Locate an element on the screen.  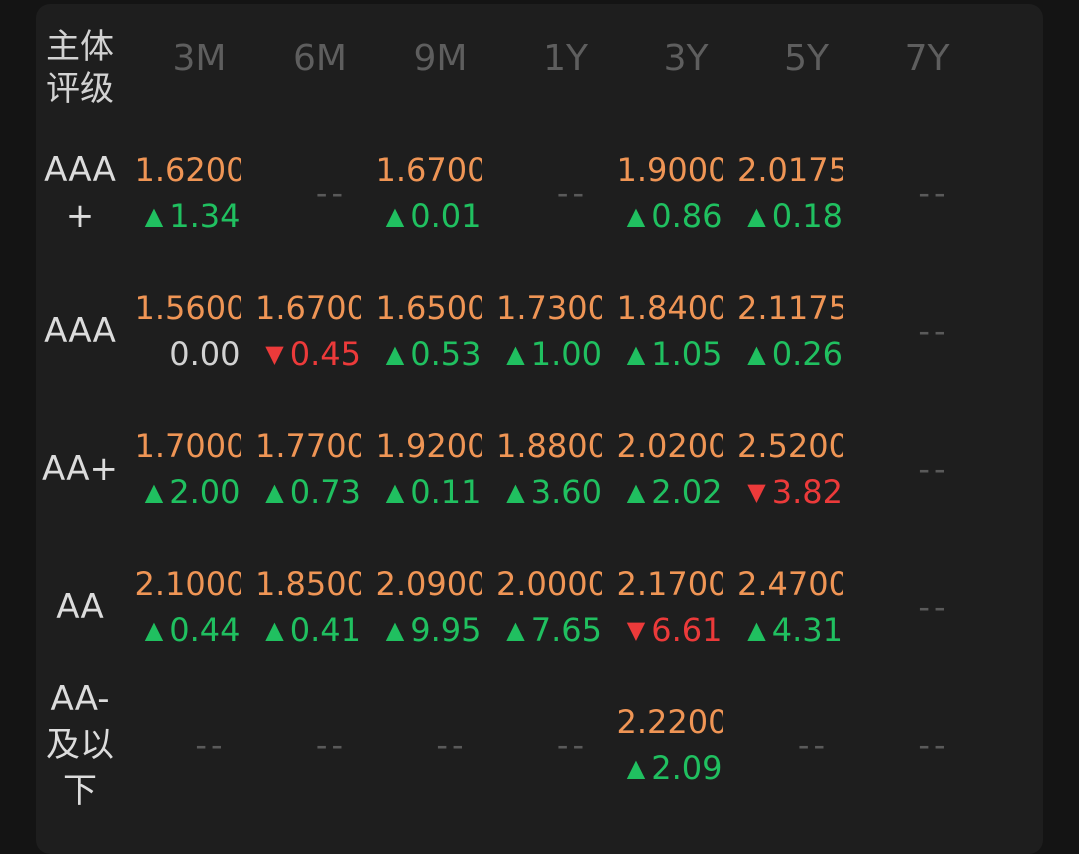
tenor-header: 3M is located at coordinates (180, 64).